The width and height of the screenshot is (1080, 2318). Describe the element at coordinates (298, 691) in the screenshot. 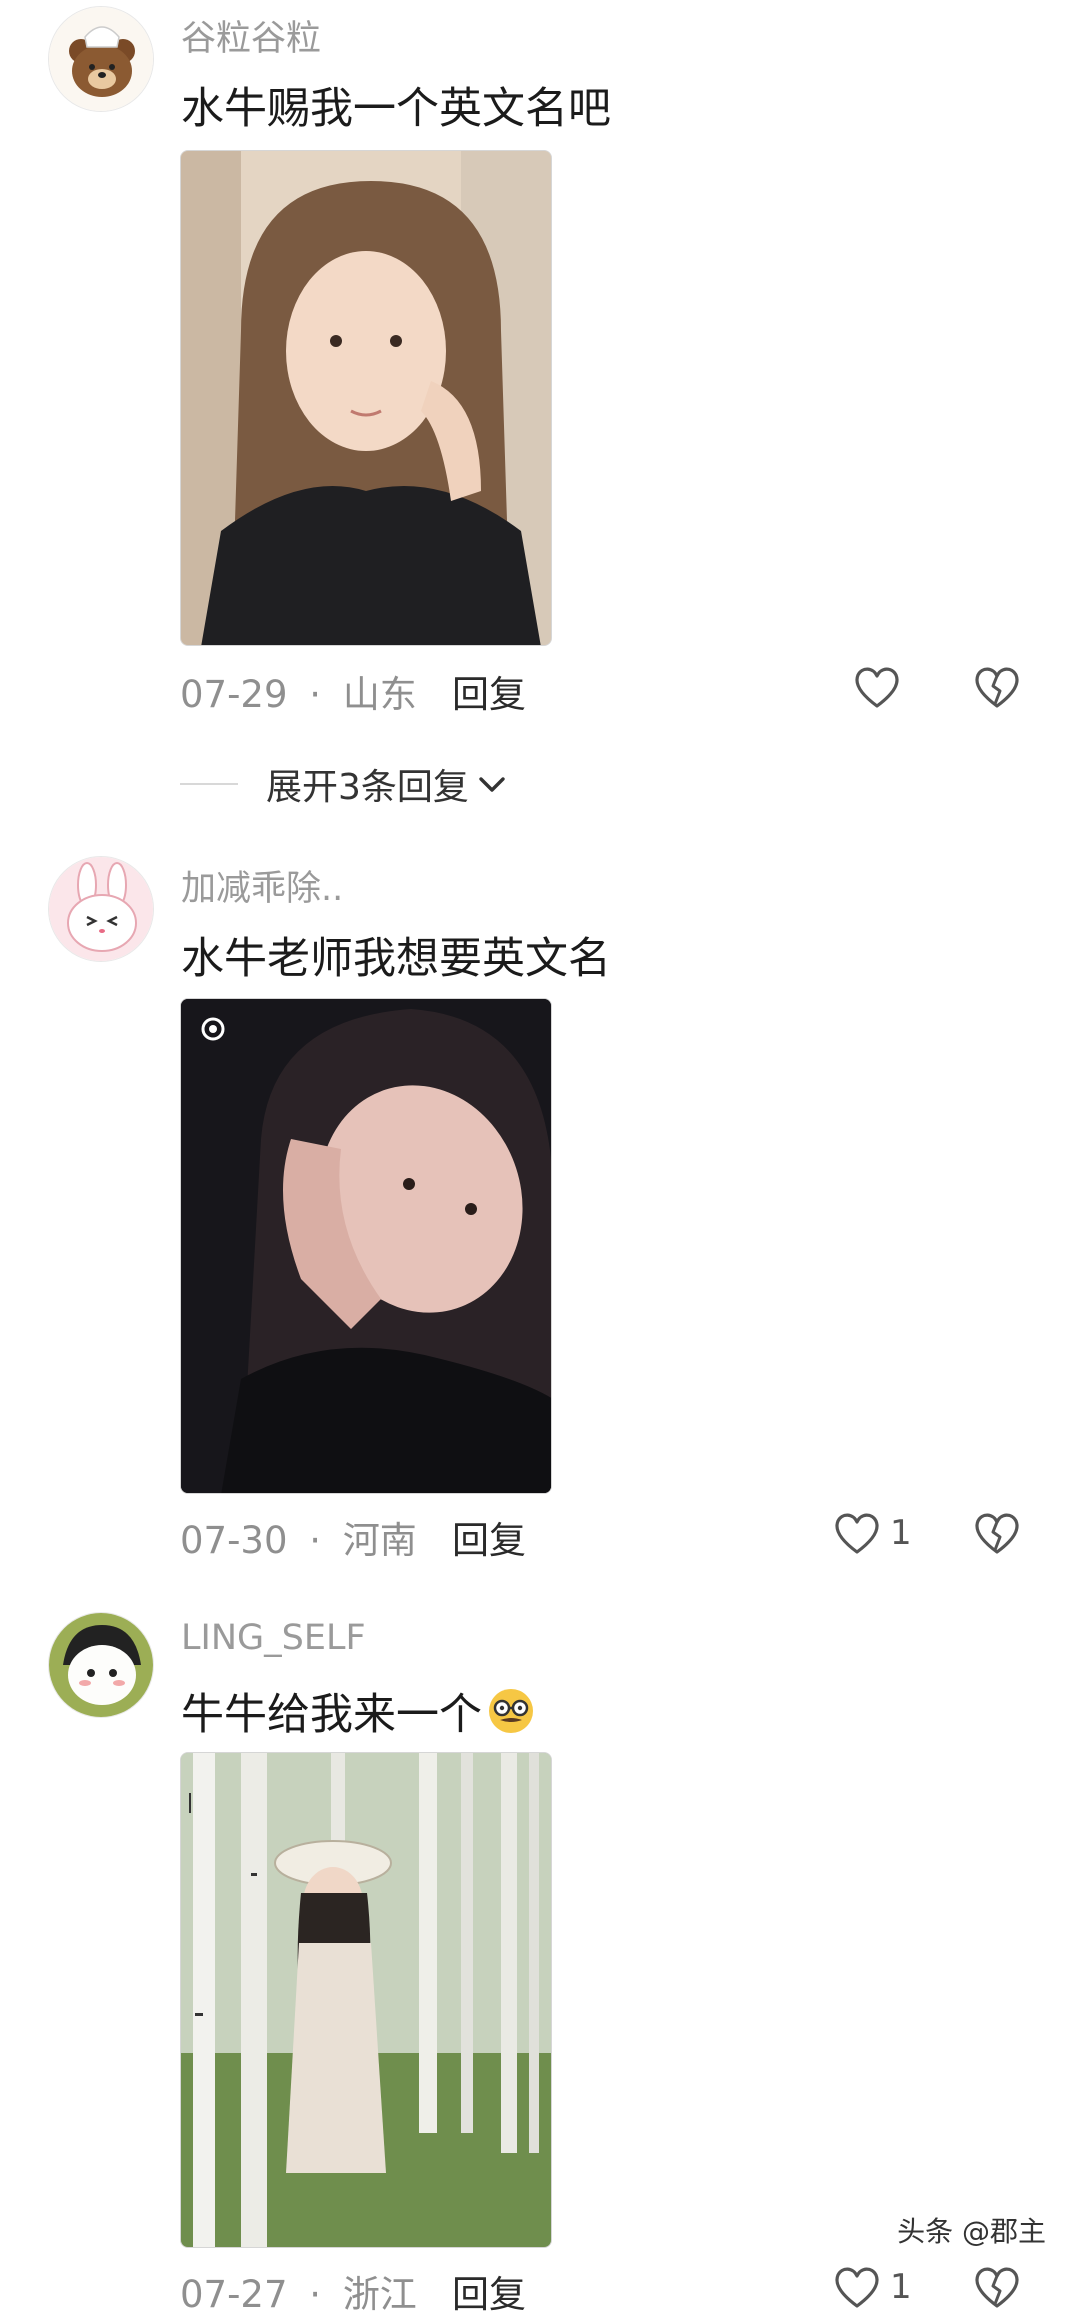

I see `comment-meta: 07-29 · 山东` at that location.